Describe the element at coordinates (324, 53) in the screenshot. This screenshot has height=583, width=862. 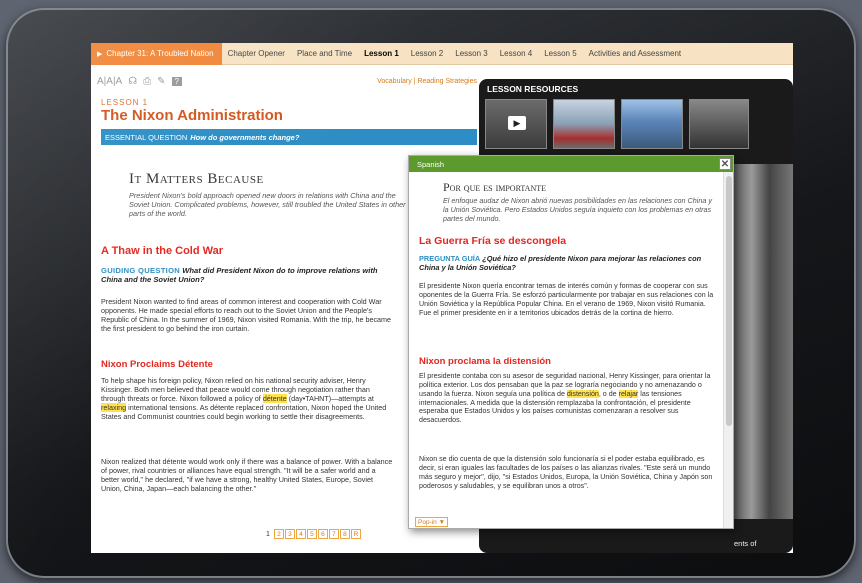
I see `tab-place-and-time: Place and Time` at that location.